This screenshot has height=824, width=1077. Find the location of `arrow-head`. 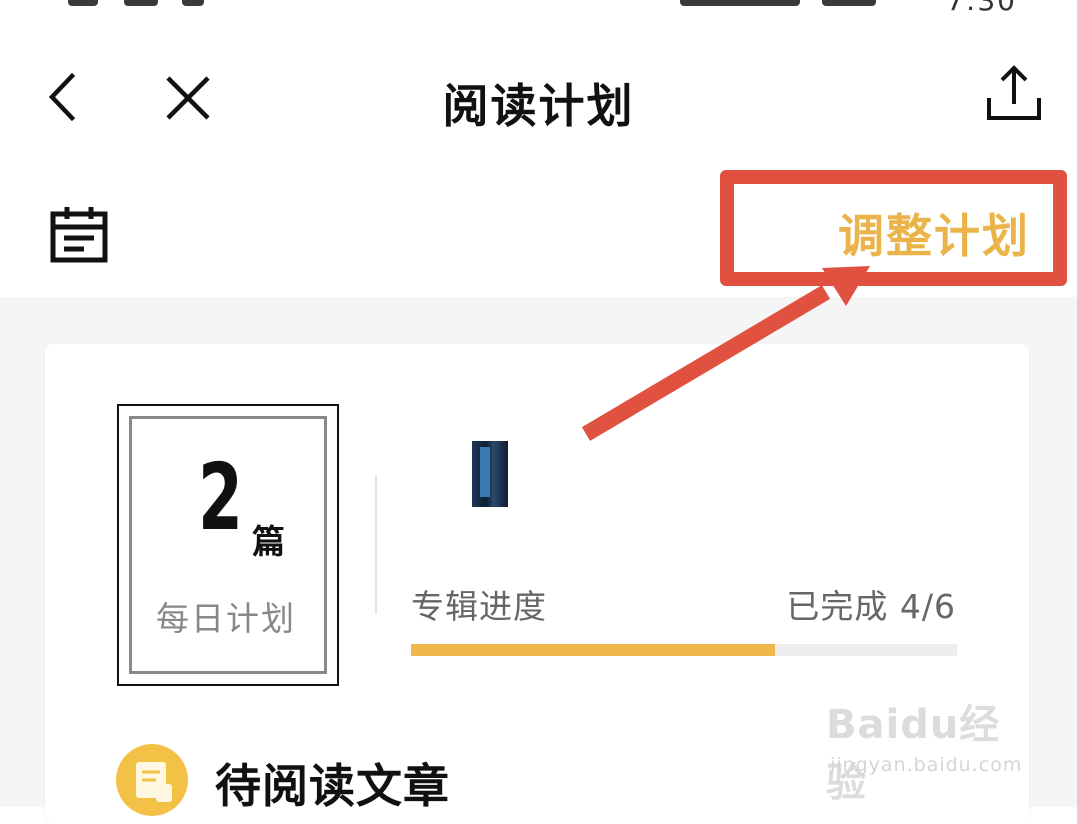

arrow-head is located at coordinates (846, 286).